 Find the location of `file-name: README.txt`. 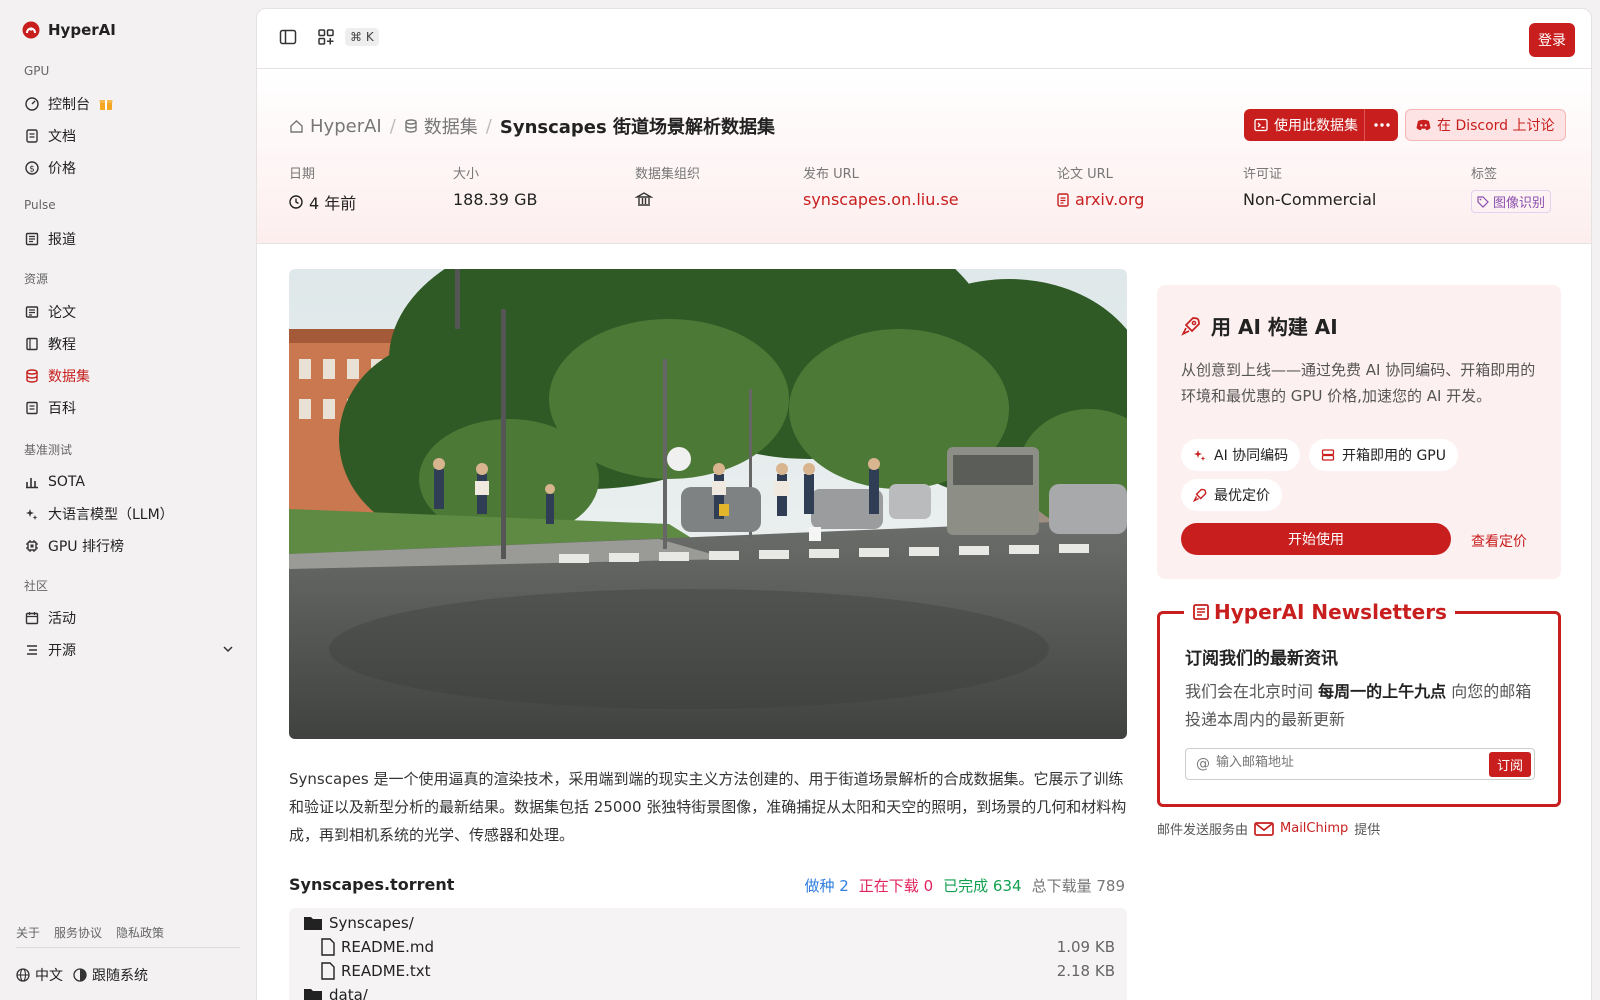

file-name: README.txt is located at coordinates (386, 971).